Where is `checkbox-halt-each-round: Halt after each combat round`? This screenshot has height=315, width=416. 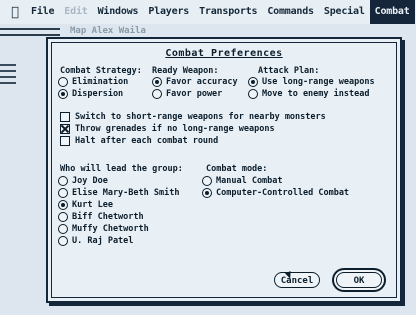
checkbox-halt-each-round: Halt after each combat round is located at coordinates (139, 141).